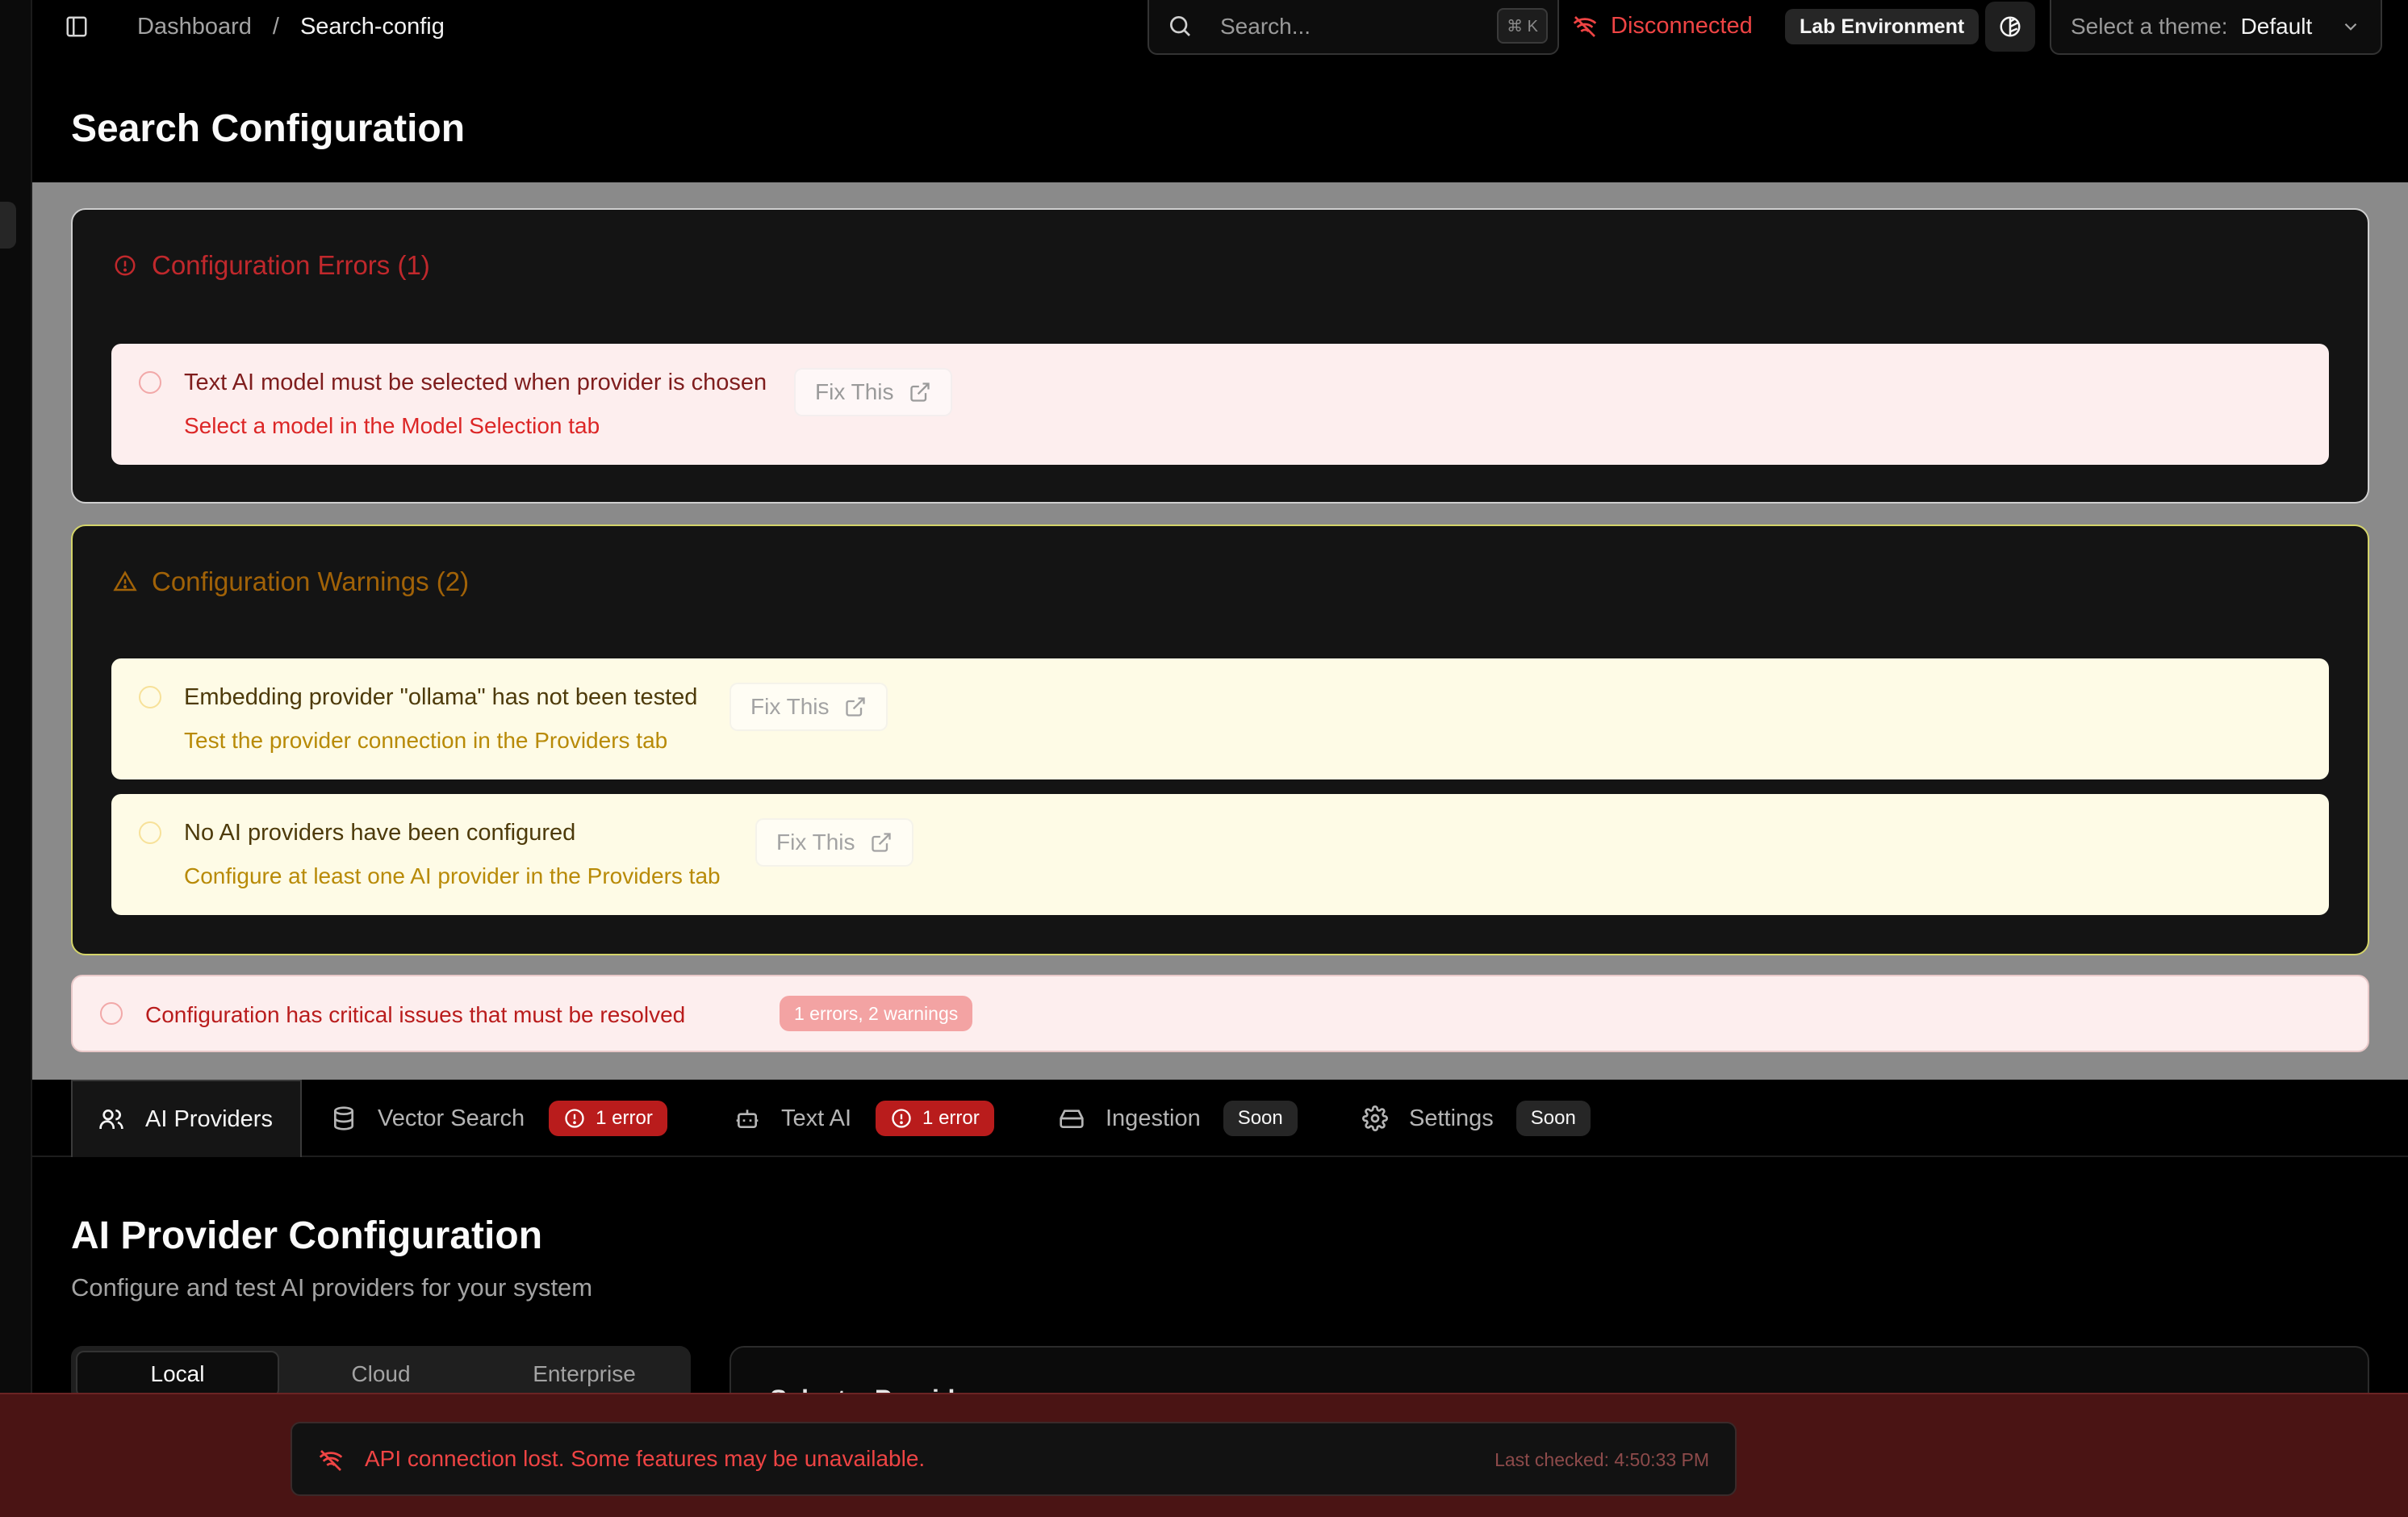 This screenshot has width=2408, height=1517. I want to click on tab-vector-search: Vector Search 1 error, so click(499, 1118).